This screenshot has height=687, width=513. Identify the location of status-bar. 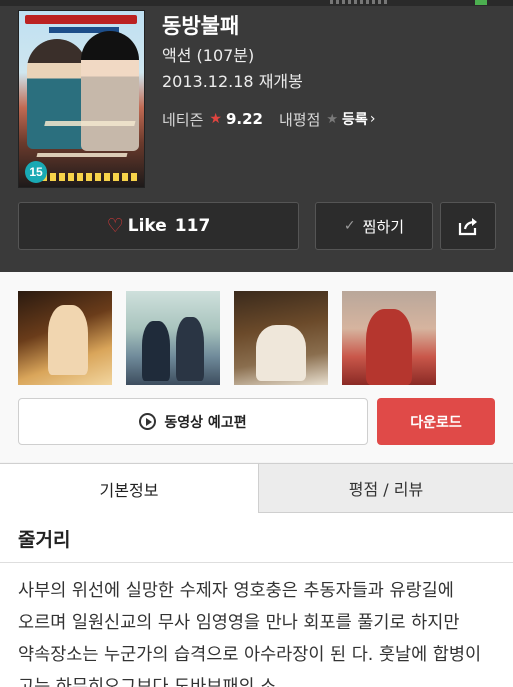
(256, 3).